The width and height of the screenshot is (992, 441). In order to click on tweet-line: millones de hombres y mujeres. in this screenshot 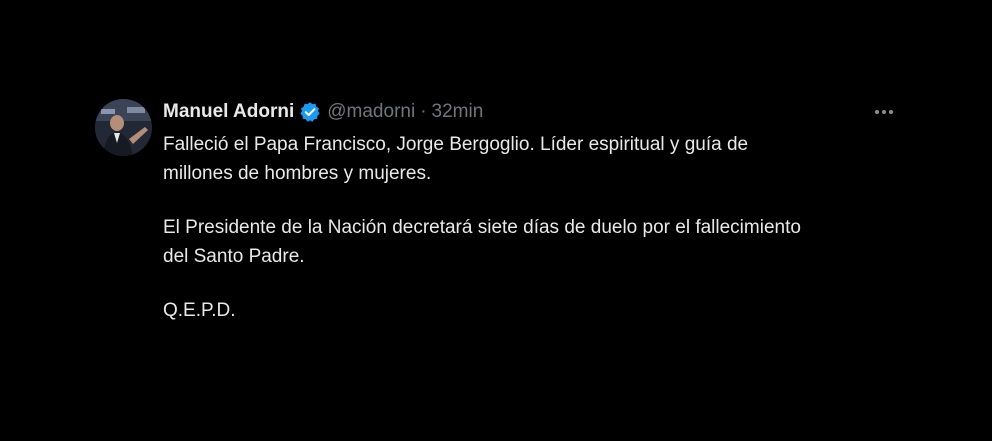, I will do `click(297, 173)`.